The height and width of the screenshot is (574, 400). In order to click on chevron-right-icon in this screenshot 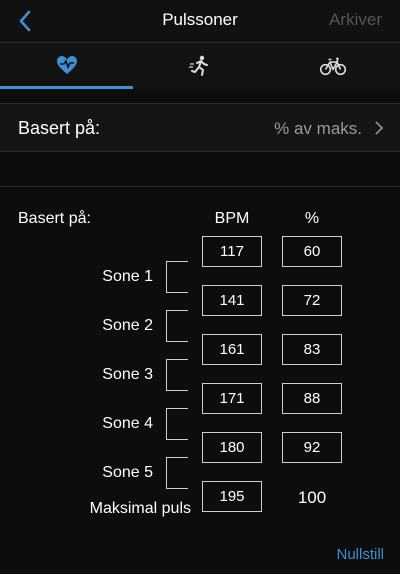, I will do `click(379, 128)`.